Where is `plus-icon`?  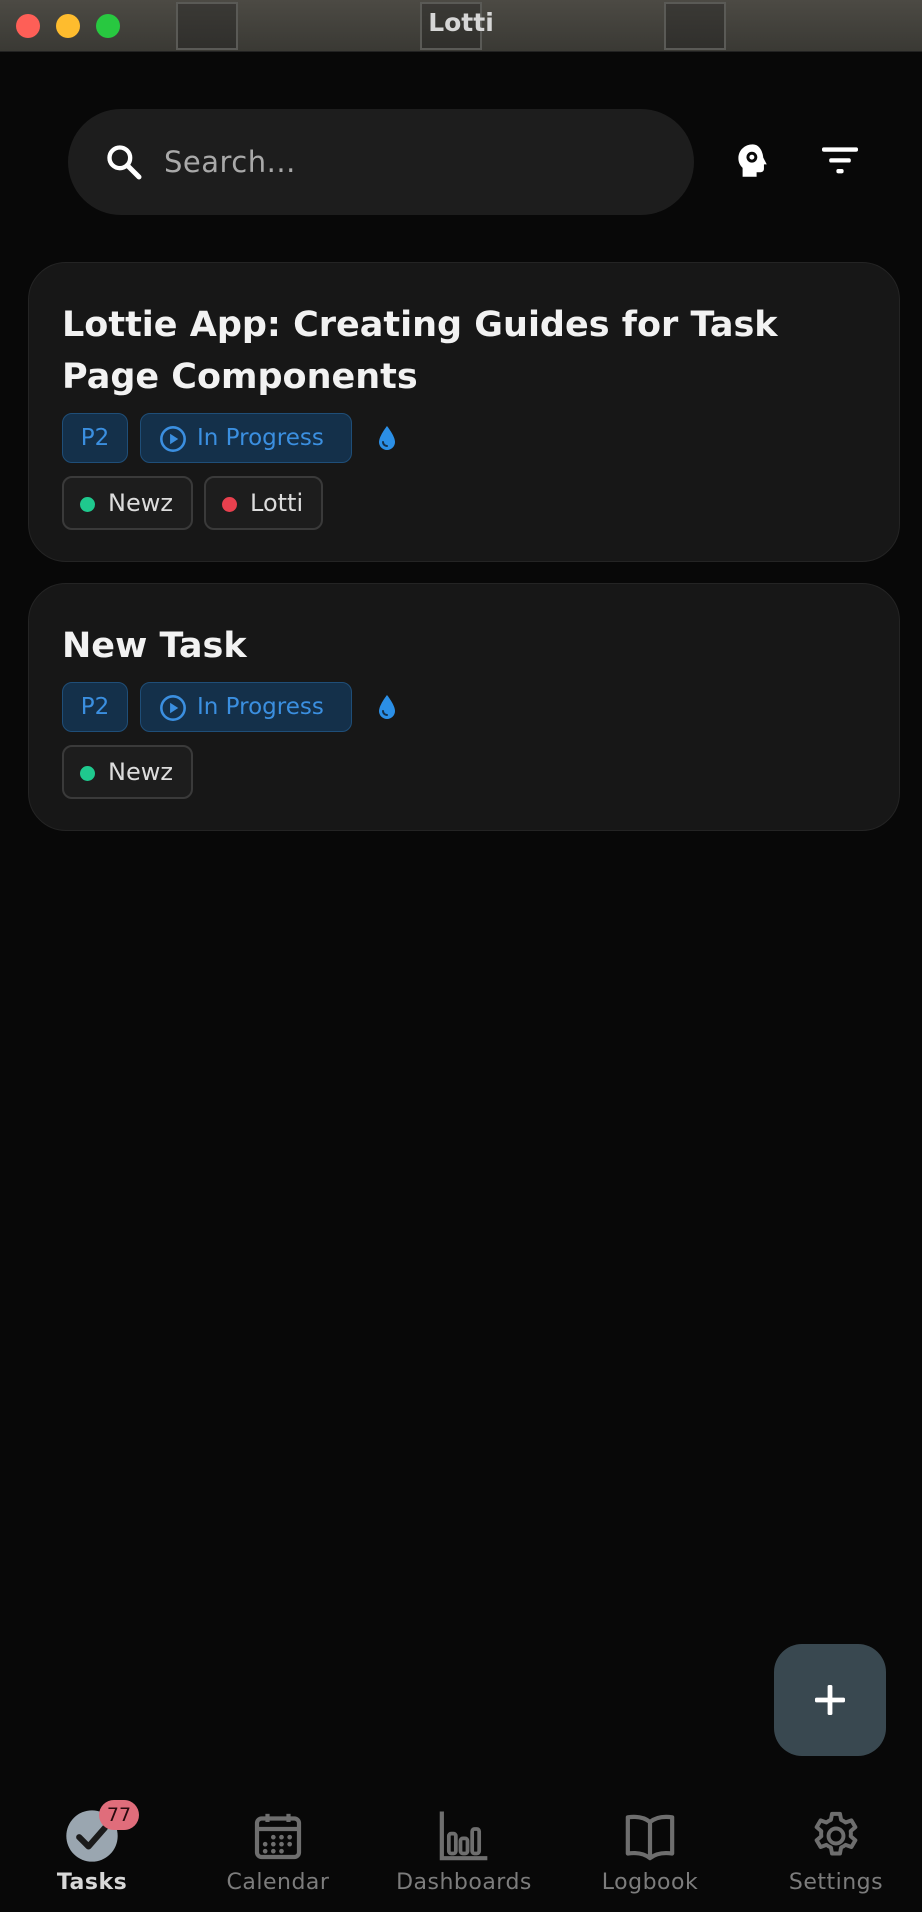 plus-icon is located at coordinates (830, 1700).